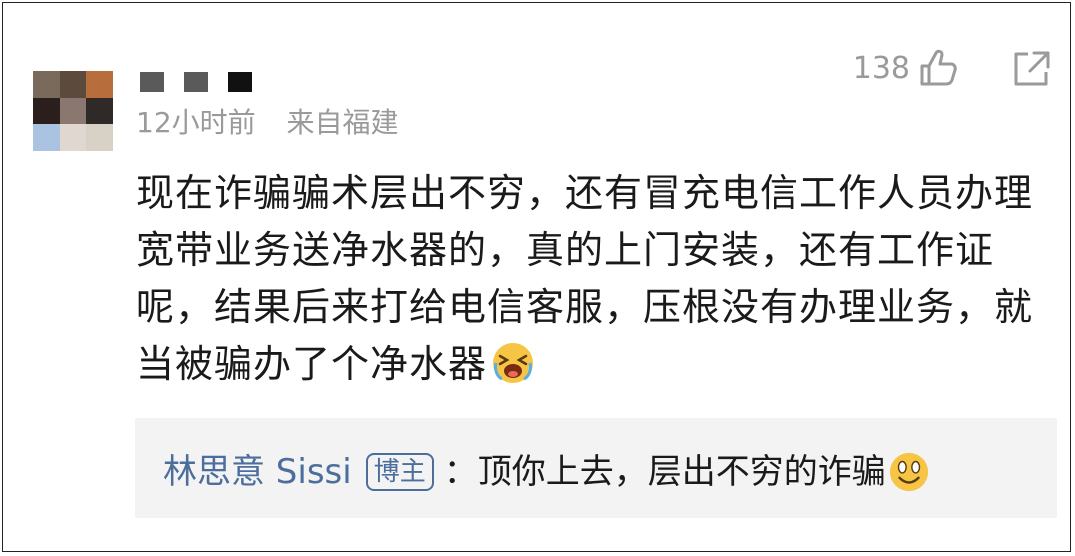  Describe the element at coordinates (257, 472) in the screenshot. I see `reply-author: 林思意 Sissi` at that location.